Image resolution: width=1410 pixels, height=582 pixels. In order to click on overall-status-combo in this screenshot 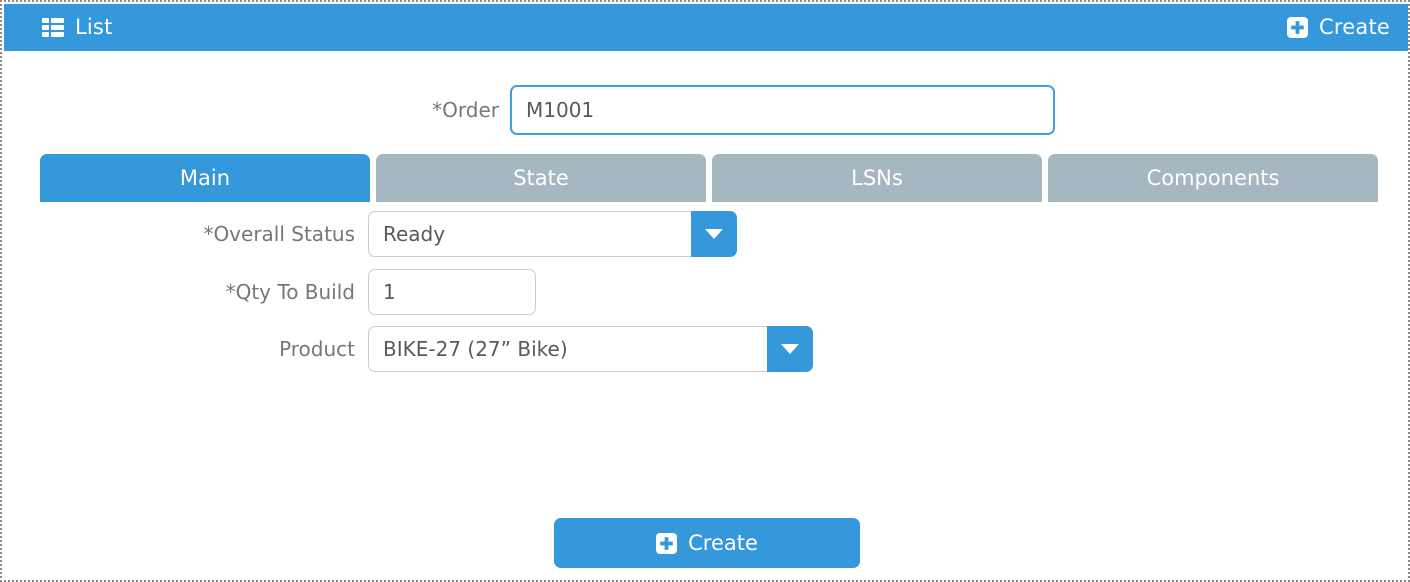, I will do `click(552, 234)`.